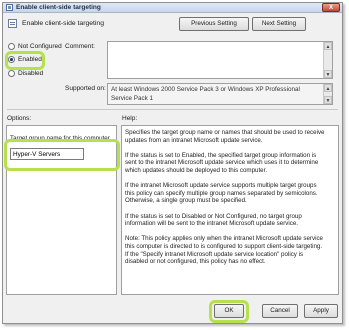 The image size is (349, 330). I want to click on help-title: Help:, so click(130, 118).